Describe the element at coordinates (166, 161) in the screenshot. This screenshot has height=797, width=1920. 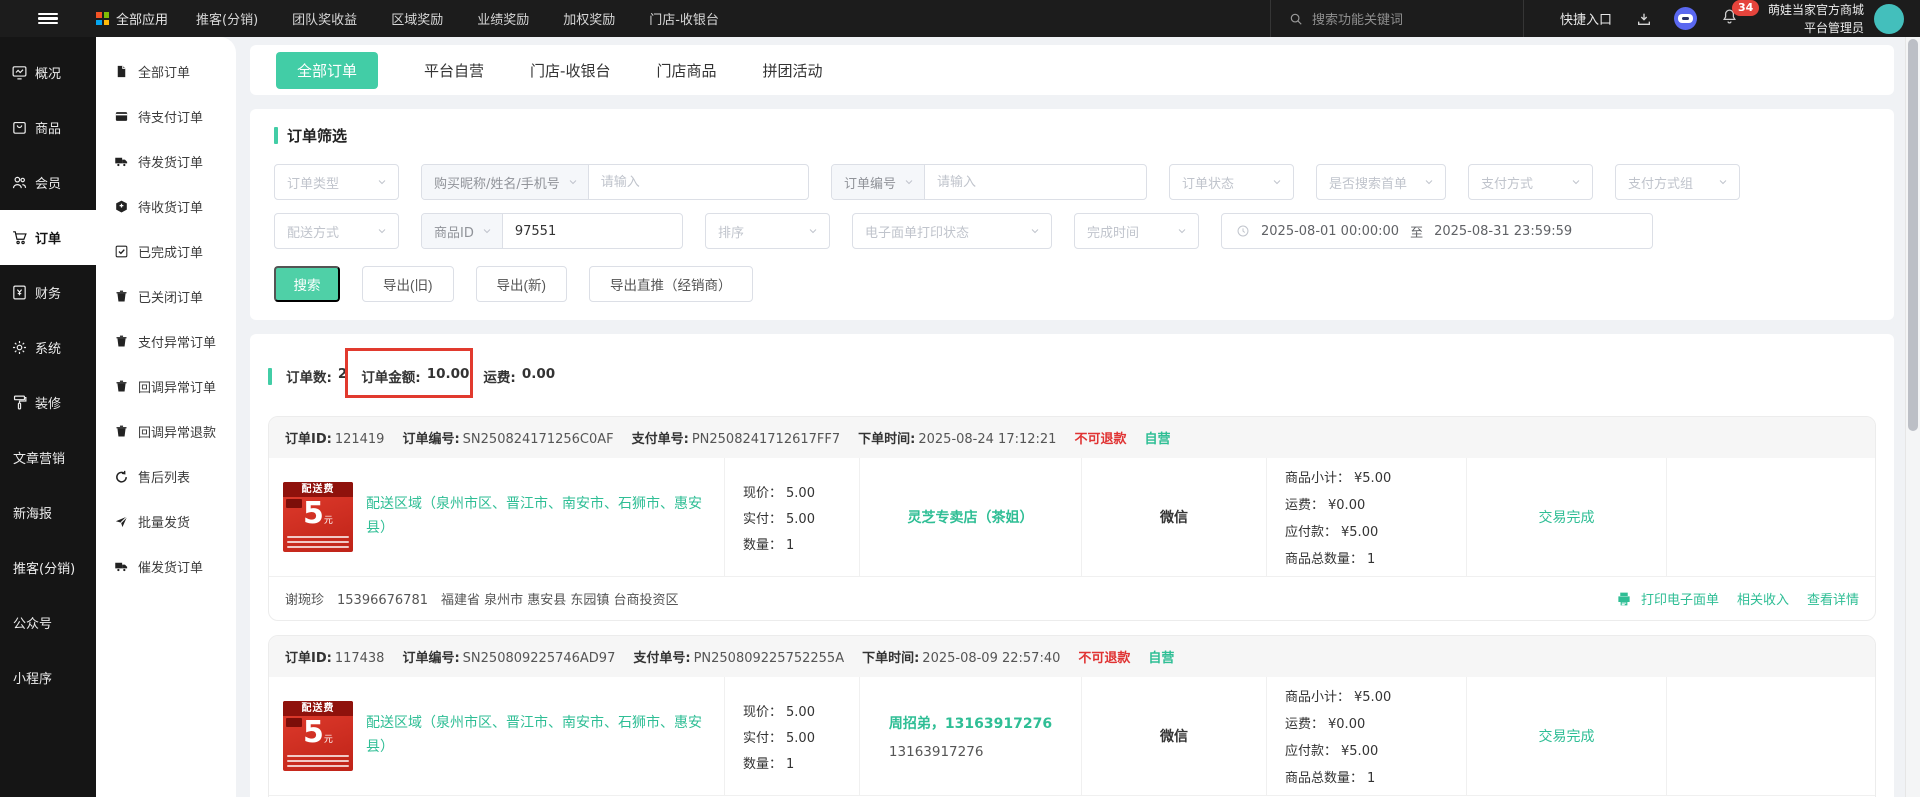
I see `submenu-to-ship-orders: 待发货订单` at that location.